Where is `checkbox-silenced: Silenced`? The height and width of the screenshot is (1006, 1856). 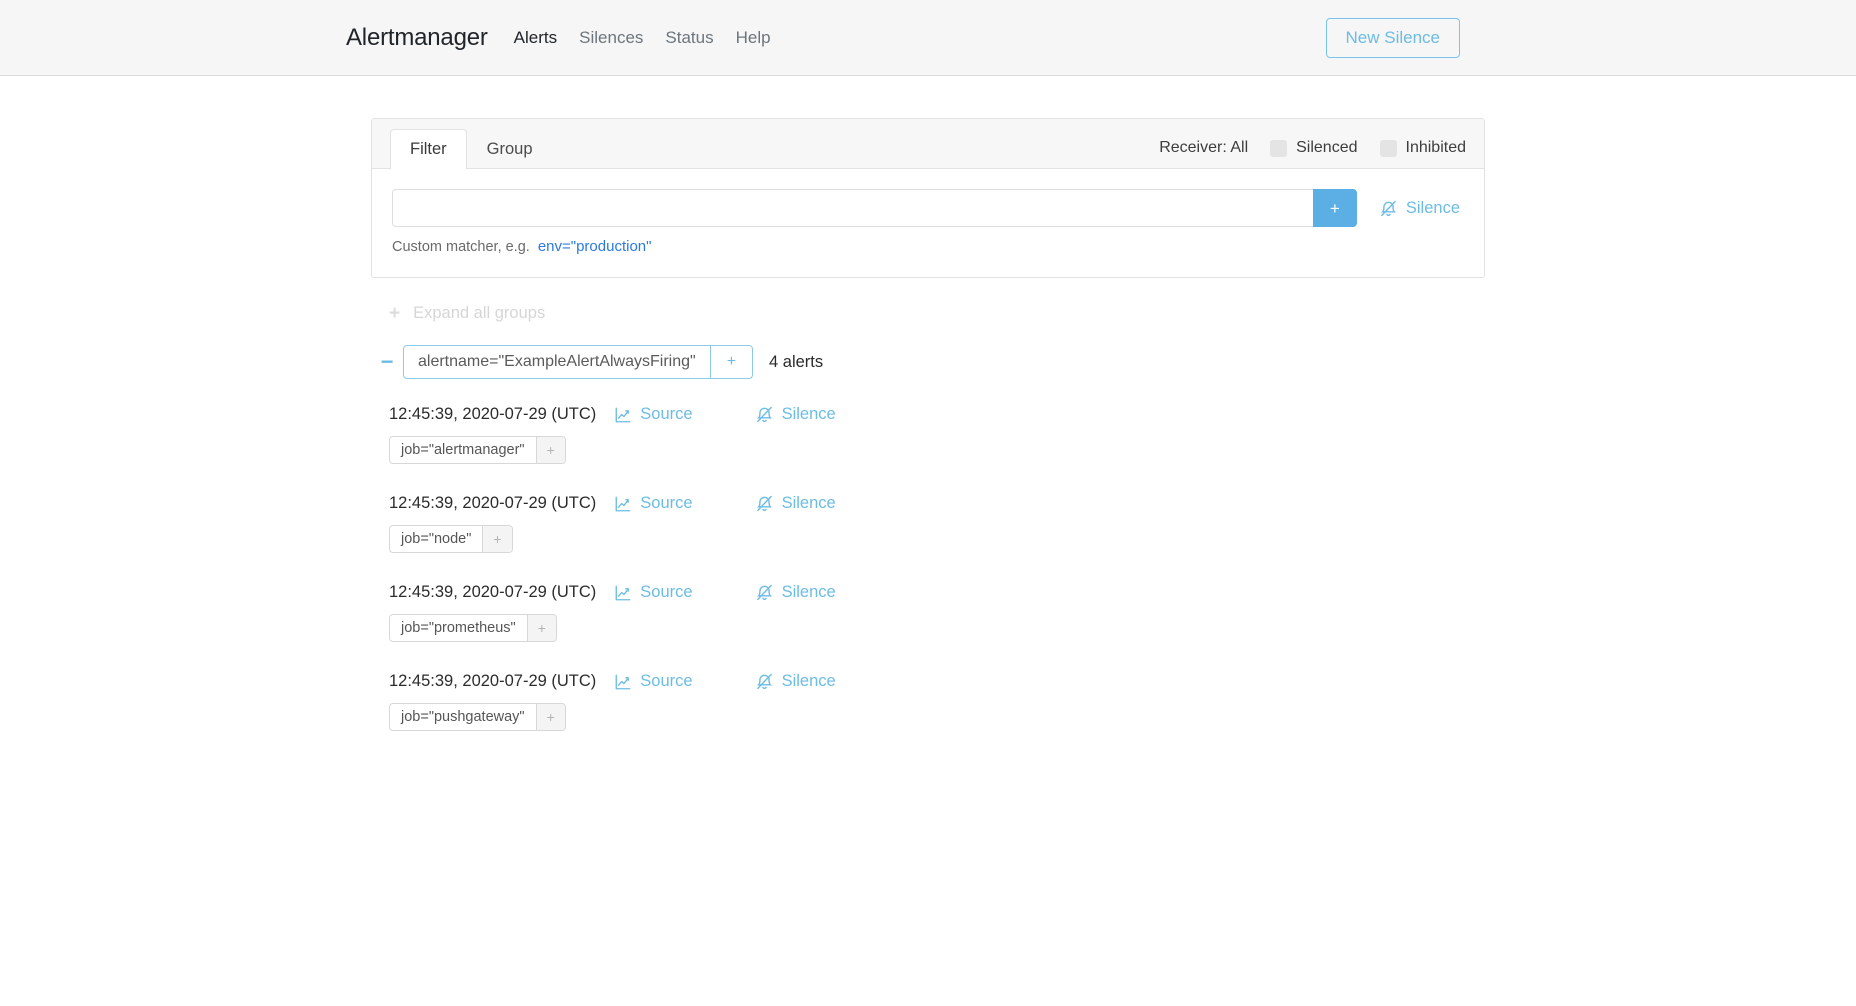 checkbox-silenced: Silenced is located at coordinates (1314, 148).